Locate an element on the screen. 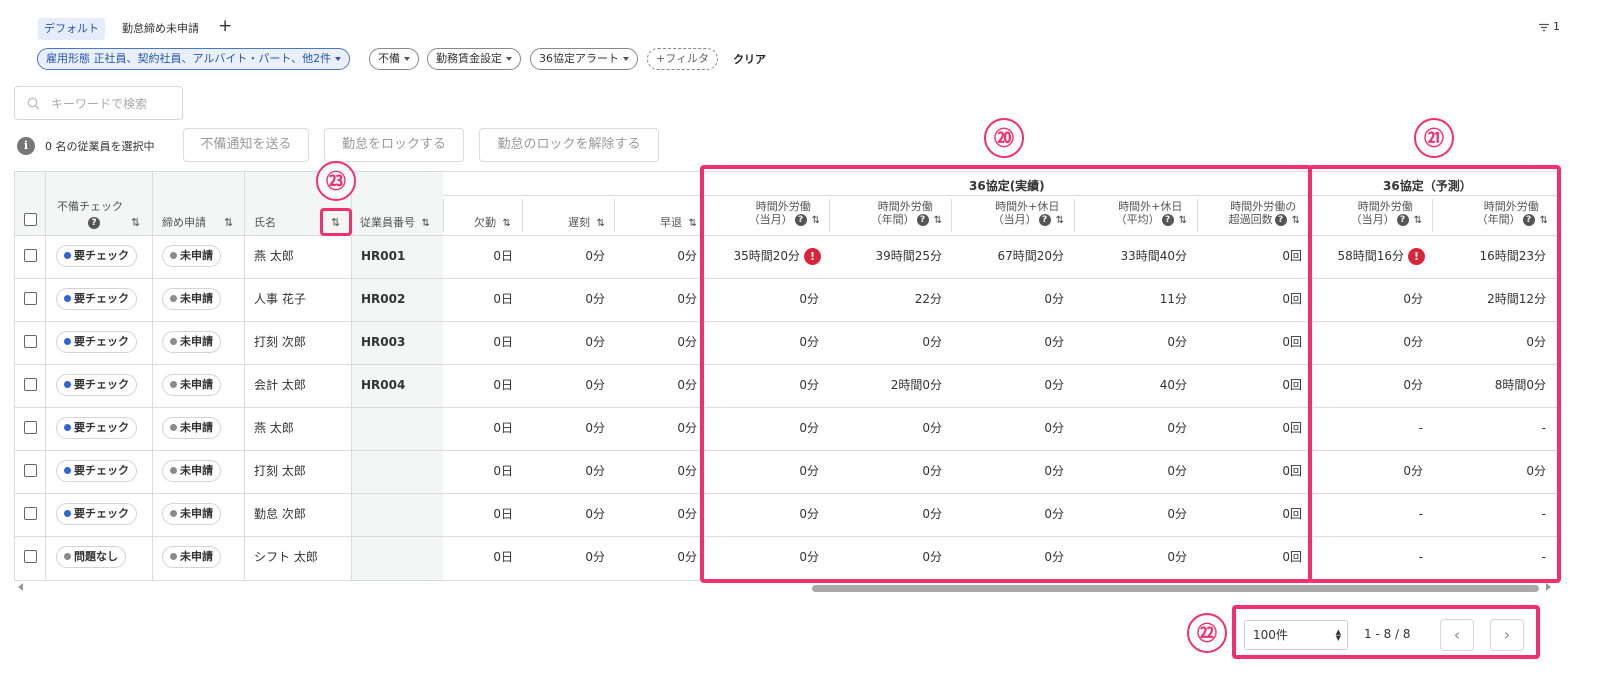 The image size is (1600, 693). filter-chip-label: 勤務賃金設定 is located at coordinates (469, 58).